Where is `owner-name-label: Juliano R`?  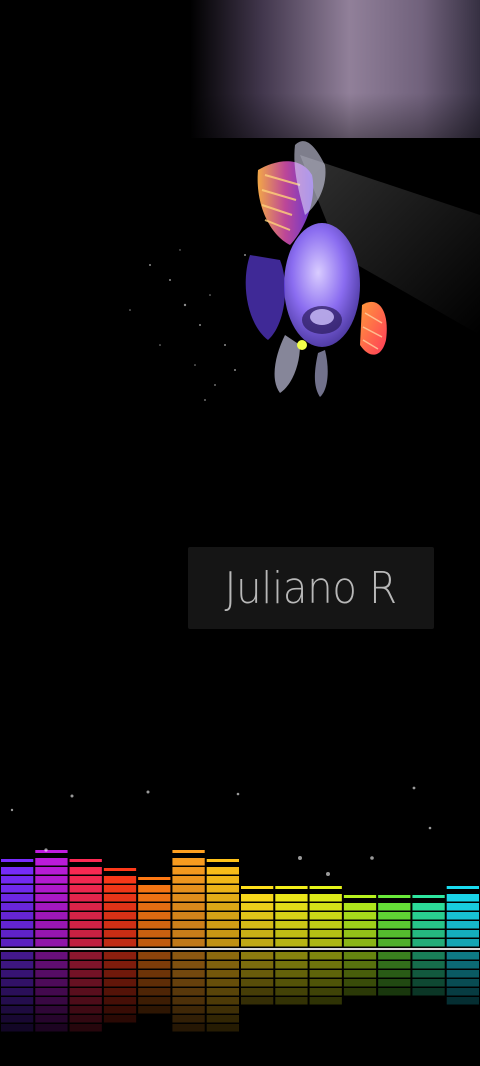
owner-name-label: Juliano R is located at coordinates (311, 588).